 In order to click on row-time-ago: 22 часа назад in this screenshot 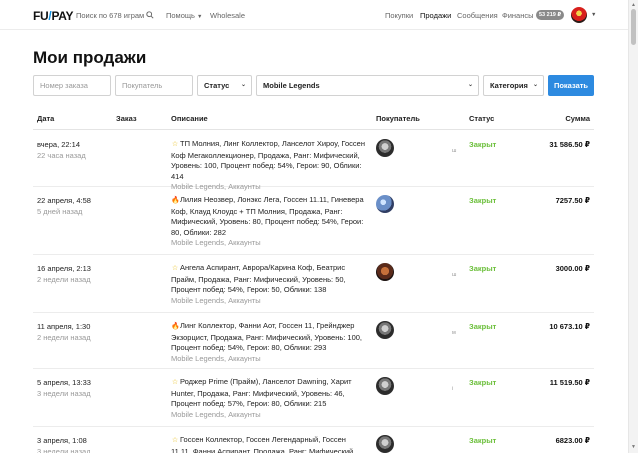, I will do `click(61, 155)`.